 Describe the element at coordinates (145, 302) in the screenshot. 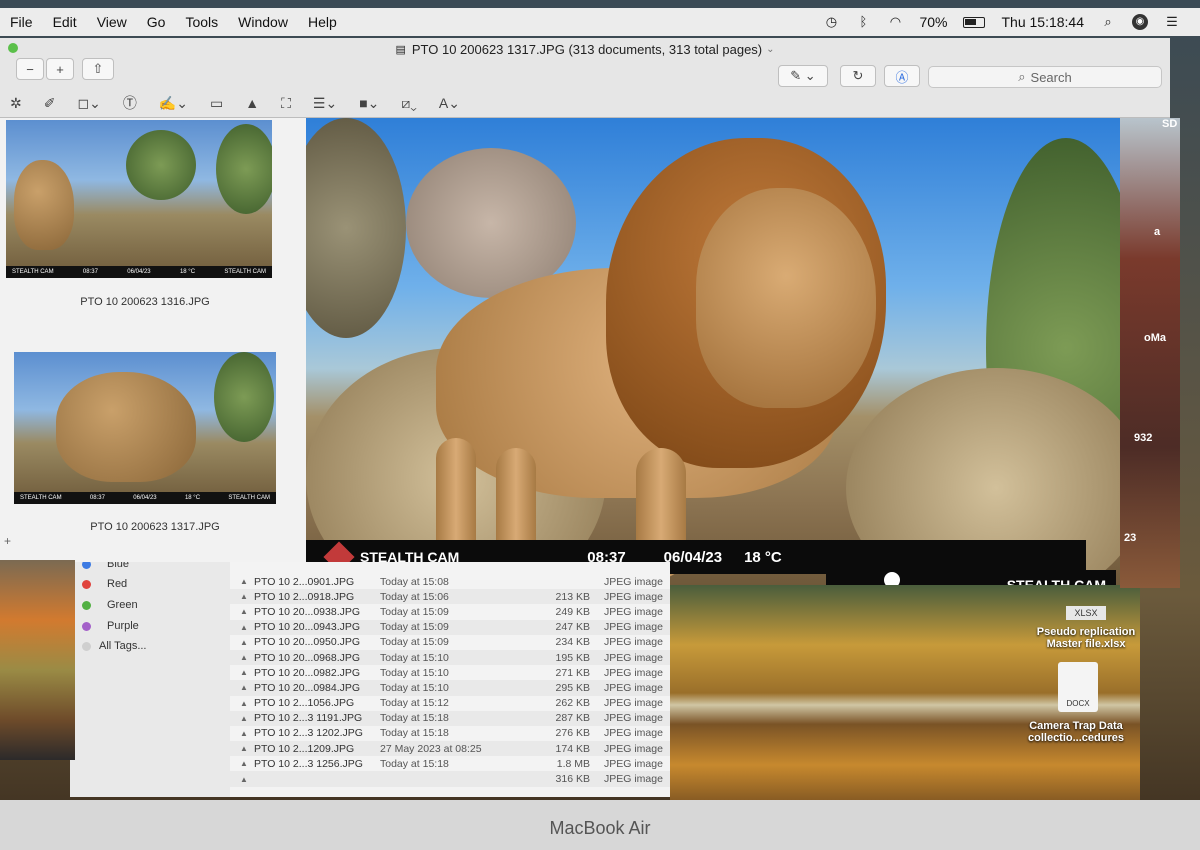

I see `thumbnail-caption: PTO 10 200623 1316.JPG` at that location.